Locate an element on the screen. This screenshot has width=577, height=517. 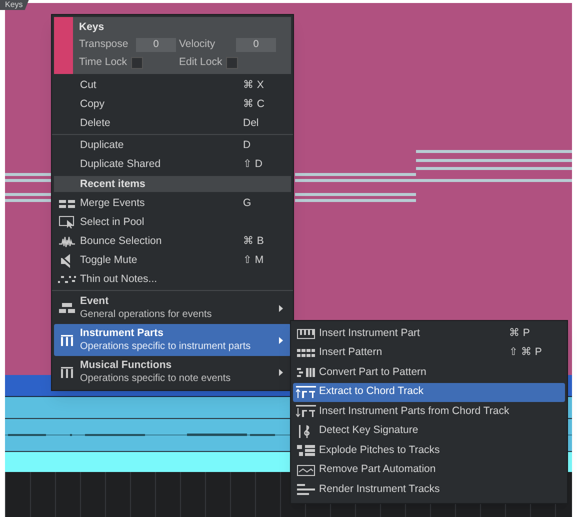
section-heading: Recent items is located at coordinates (172, 184).